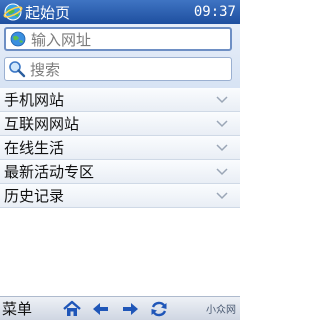 This screenshot has width=320, height=320. I want to click on list-item-history: 历史记录, so click(120, 196).